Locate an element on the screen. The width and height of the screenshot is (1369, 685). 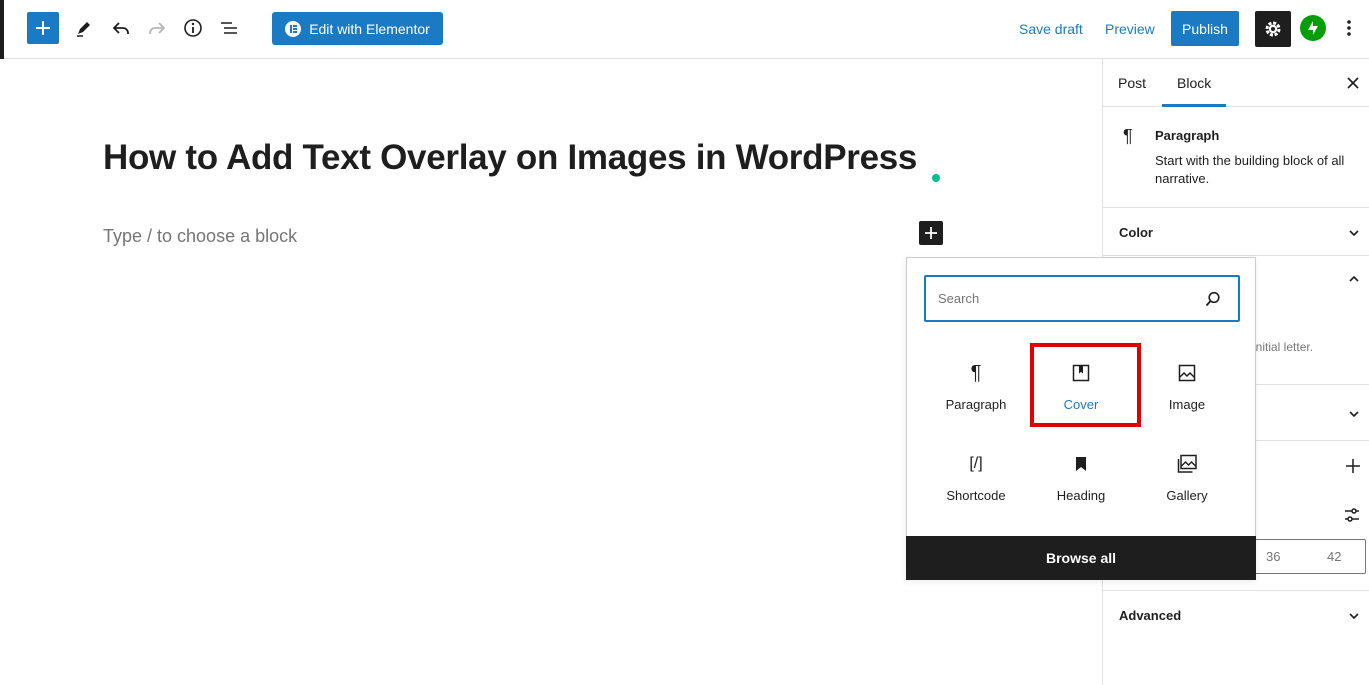
tools-button is located at coordinates (84, 28).